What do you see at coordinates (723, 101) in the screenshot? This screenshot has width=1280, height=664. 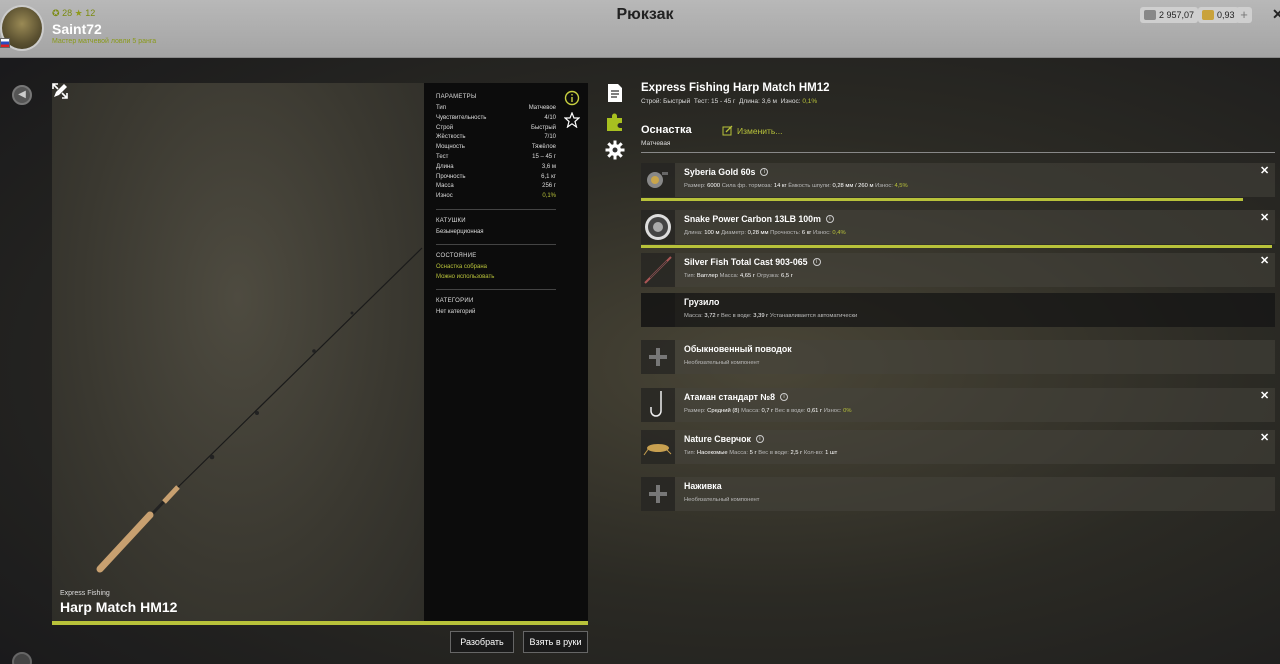 I see `summary-value: 15 - 45 г` at bounding box center [723, 101].